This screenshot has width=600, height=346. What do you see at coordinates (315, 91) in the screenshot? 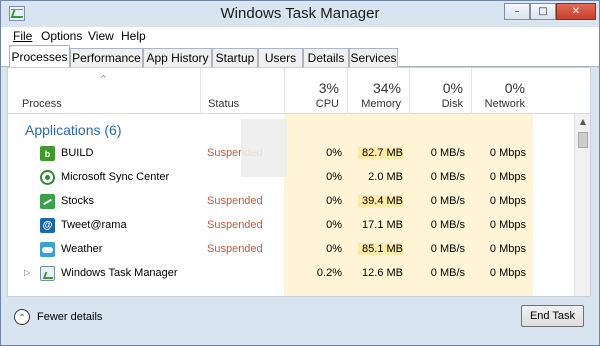
I see `column-cpu: 3% CPU` at bounding box center [315, 91].